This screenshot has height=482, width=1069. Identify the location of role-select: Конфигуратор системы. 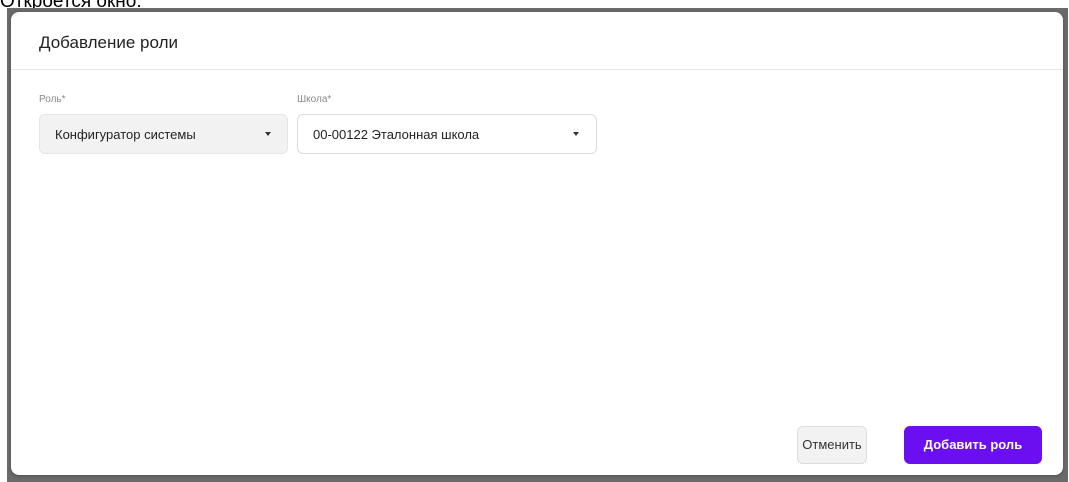
(163, 134).